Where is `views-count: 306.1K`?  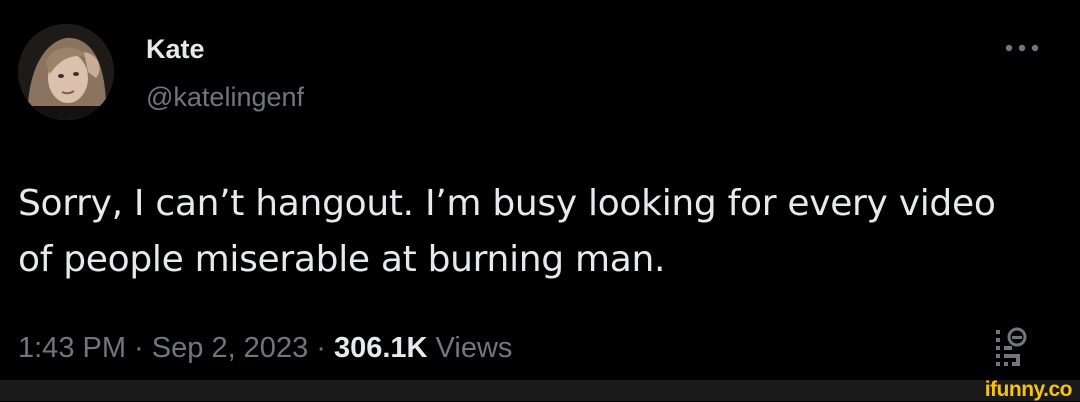
views-count: 306.1K is located at coordinates (380, 348).